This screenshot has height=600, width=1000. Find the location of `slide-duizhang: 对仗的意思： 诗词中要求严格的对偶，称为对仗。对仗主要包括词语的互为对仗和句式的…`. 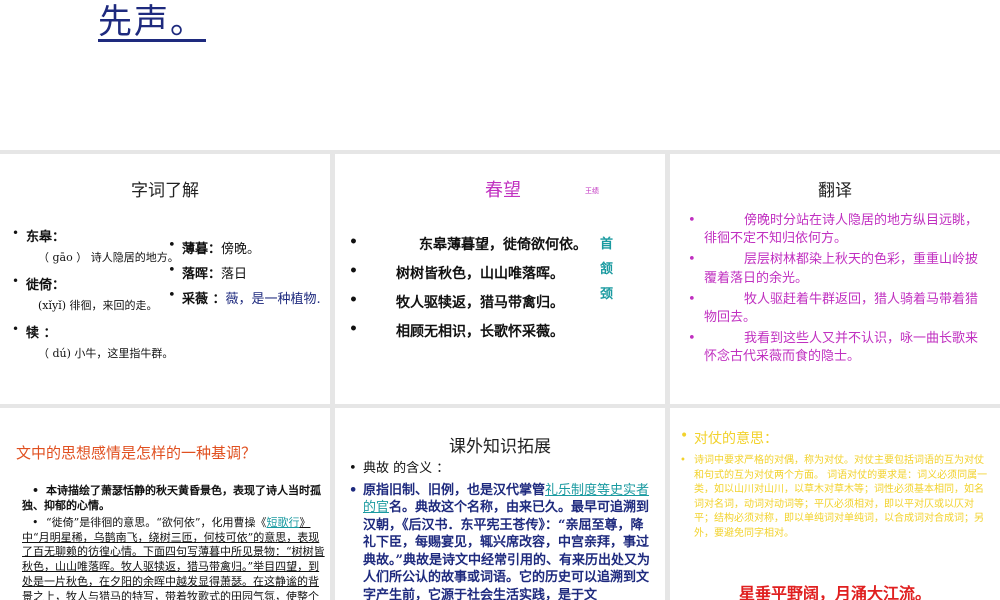

slide-duizhang: 对仗的意思： 诗词中要求严格的对偶，称为对仗。对仗主要包括词语的互为对仗和句式的… is located at coordinates (835, 504).